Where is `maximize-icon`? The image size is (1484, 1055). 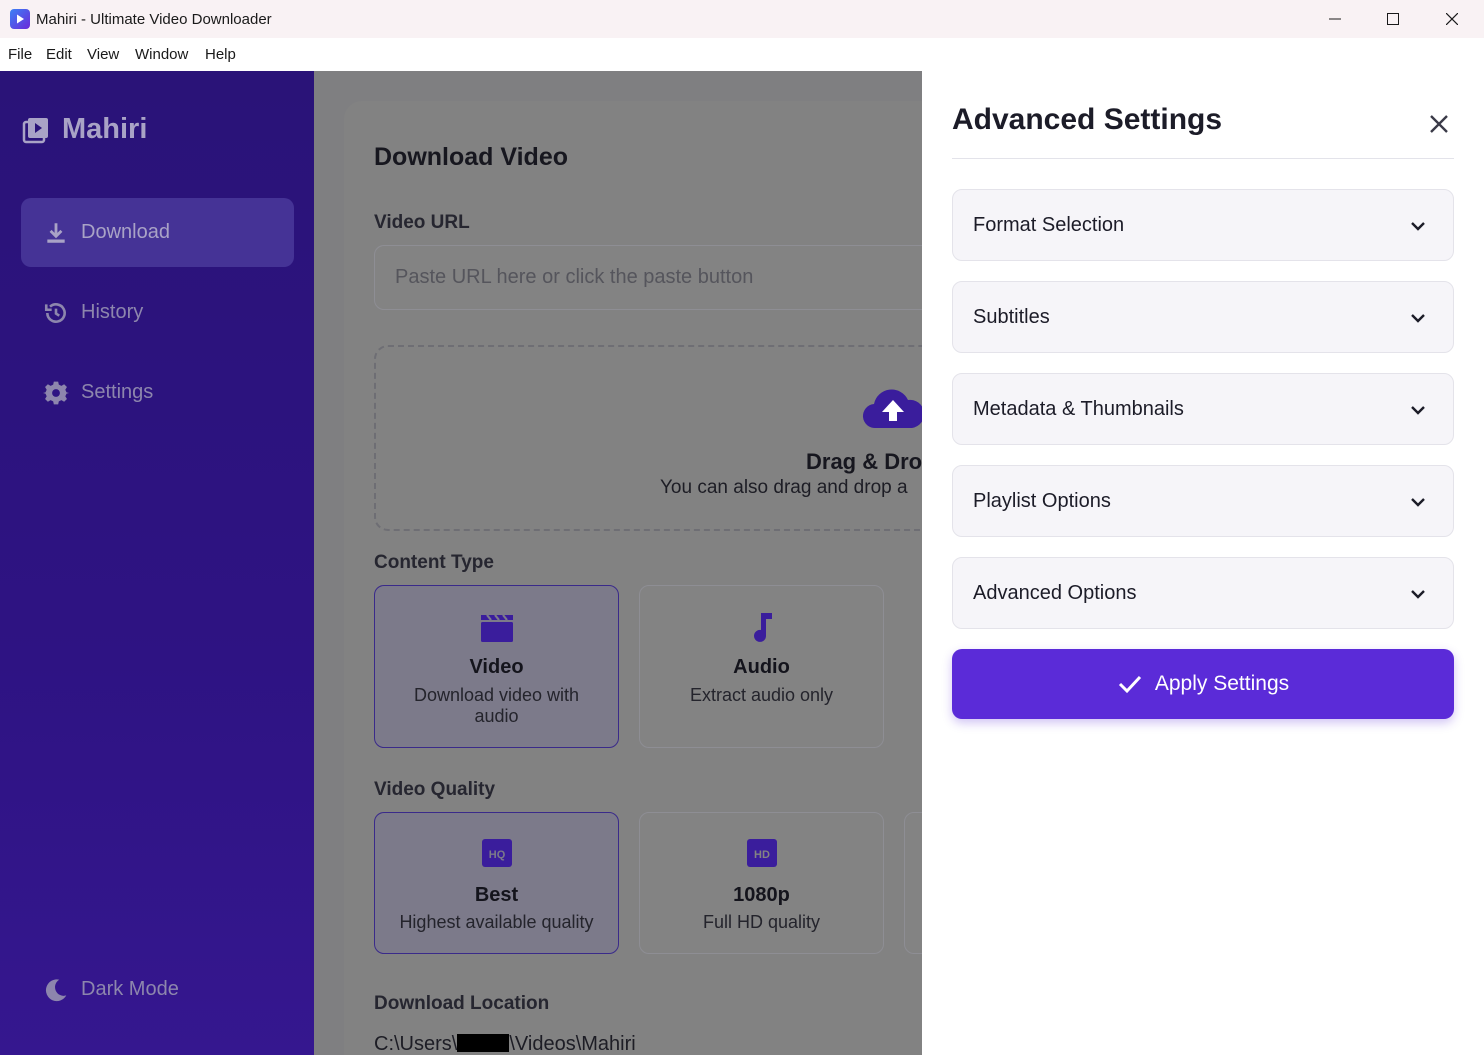
maximize-icon is located at coordinates (1393, 19).